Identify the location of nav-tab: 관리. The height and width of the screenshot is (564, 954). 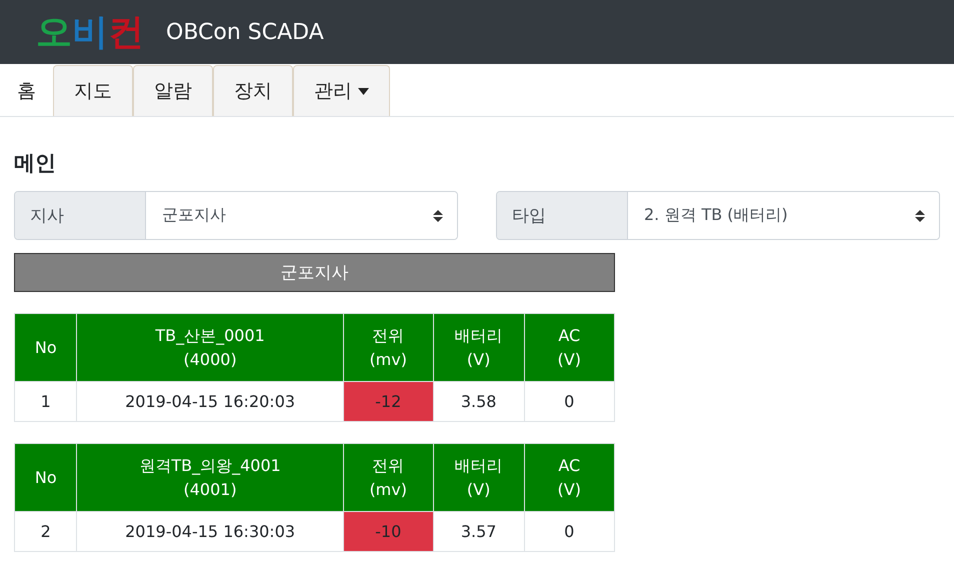
(341, 90).